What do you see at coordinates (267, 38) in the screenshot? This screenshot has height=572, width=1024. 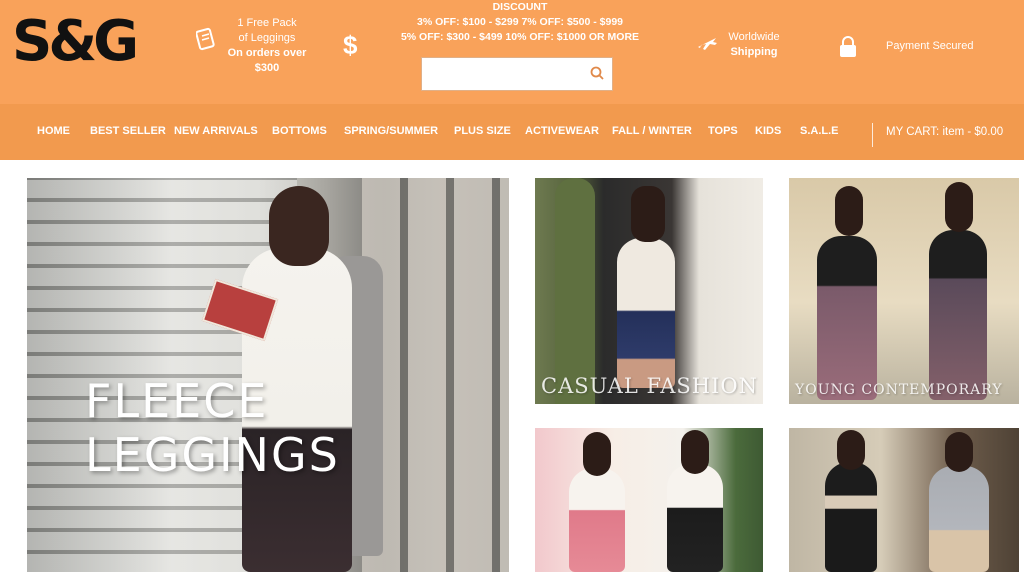 I see `promo-line-2: of Leggings` at bounding box center [267, 38].